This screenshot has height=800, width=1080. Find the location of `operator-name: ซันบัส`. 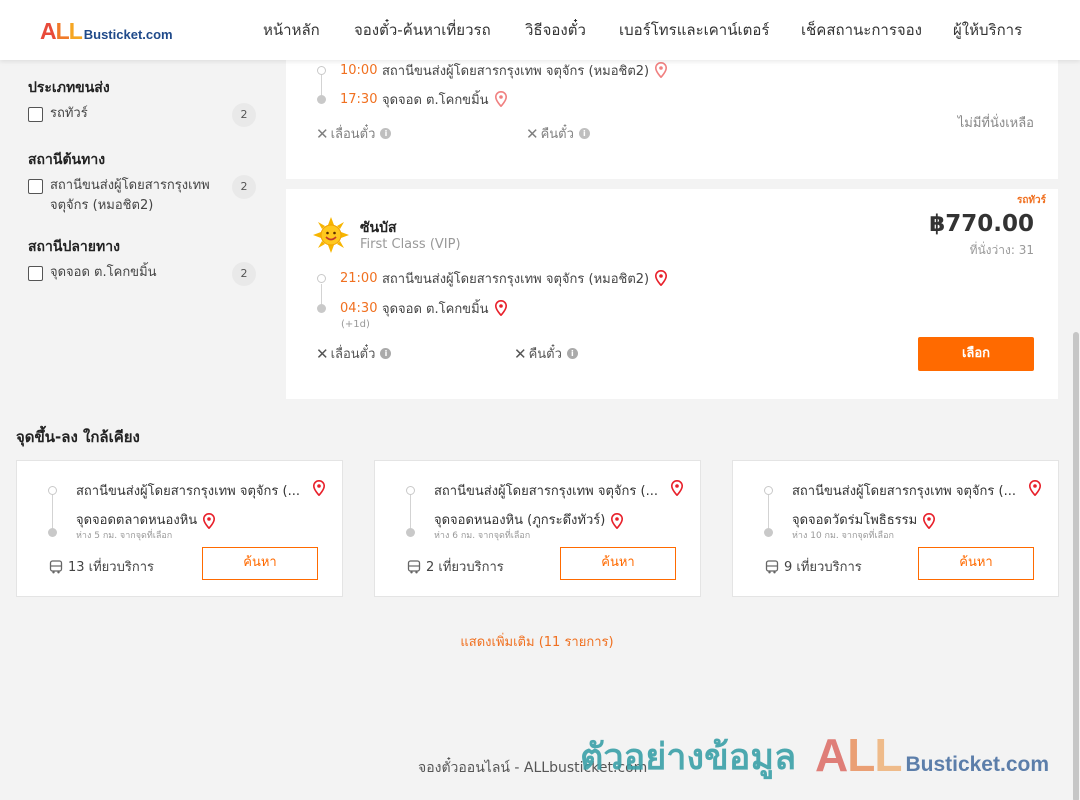

operator-name: ซันบัส is located at coordinates (378, 228).